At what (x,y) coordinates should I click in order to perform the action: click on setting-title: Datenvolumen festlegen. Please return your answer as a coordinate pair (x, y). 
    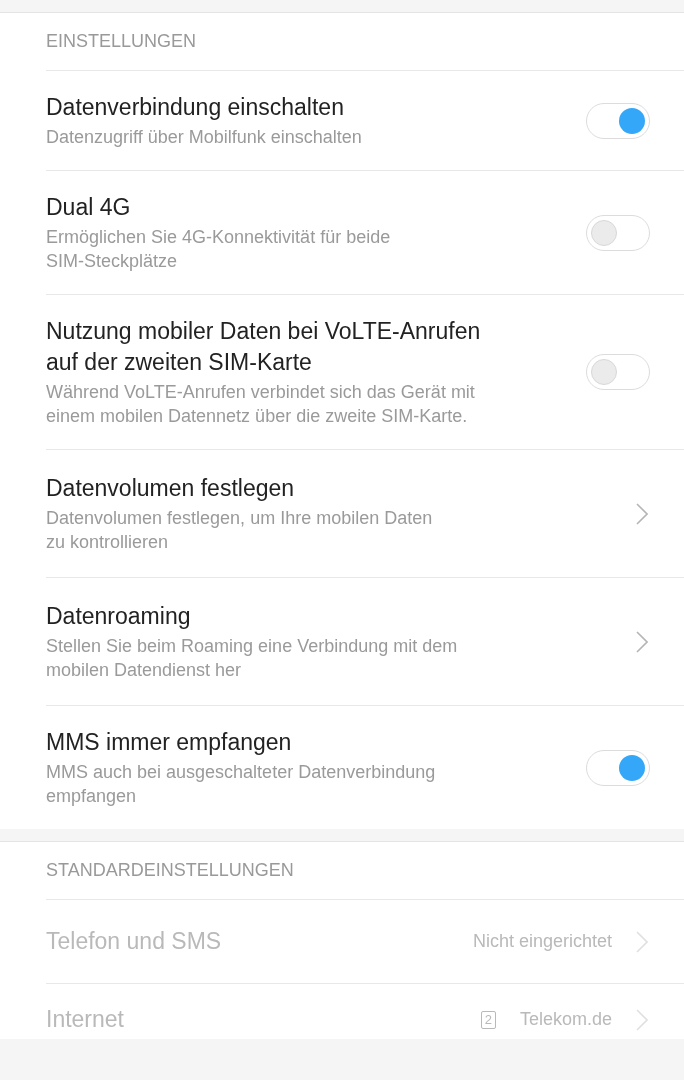
    Looking at the image, I should click on (171, 488).